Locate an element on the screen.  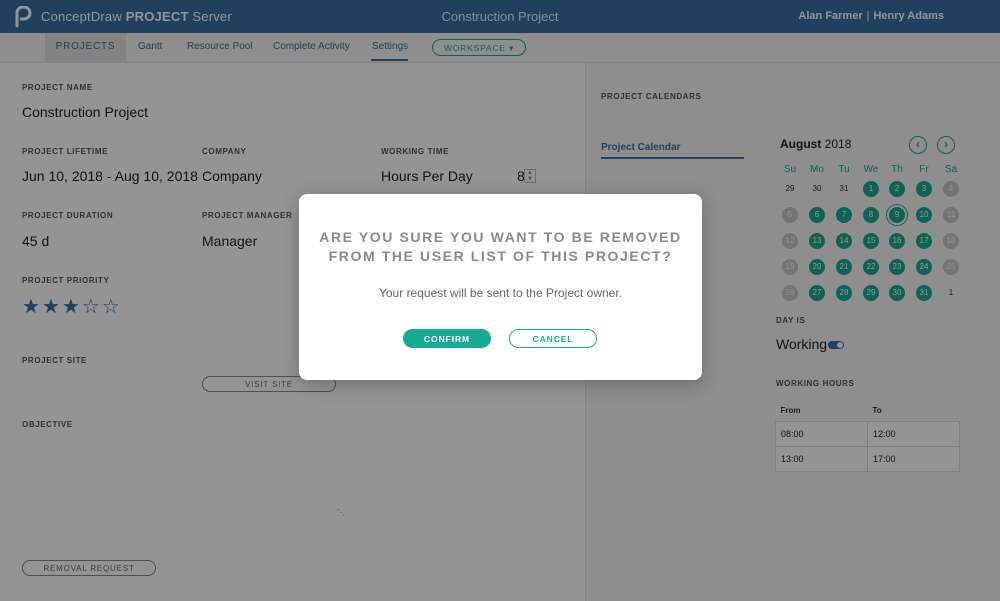
confirm-button: CONFIRM is located at coordinates (447, 338).